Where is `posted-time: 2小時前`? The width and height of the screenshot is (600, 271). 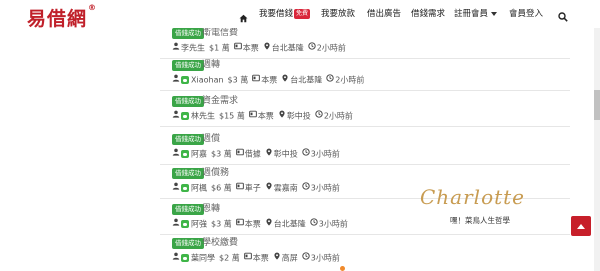 posted-time: 2小時前 is located at coordinates (350, 80).